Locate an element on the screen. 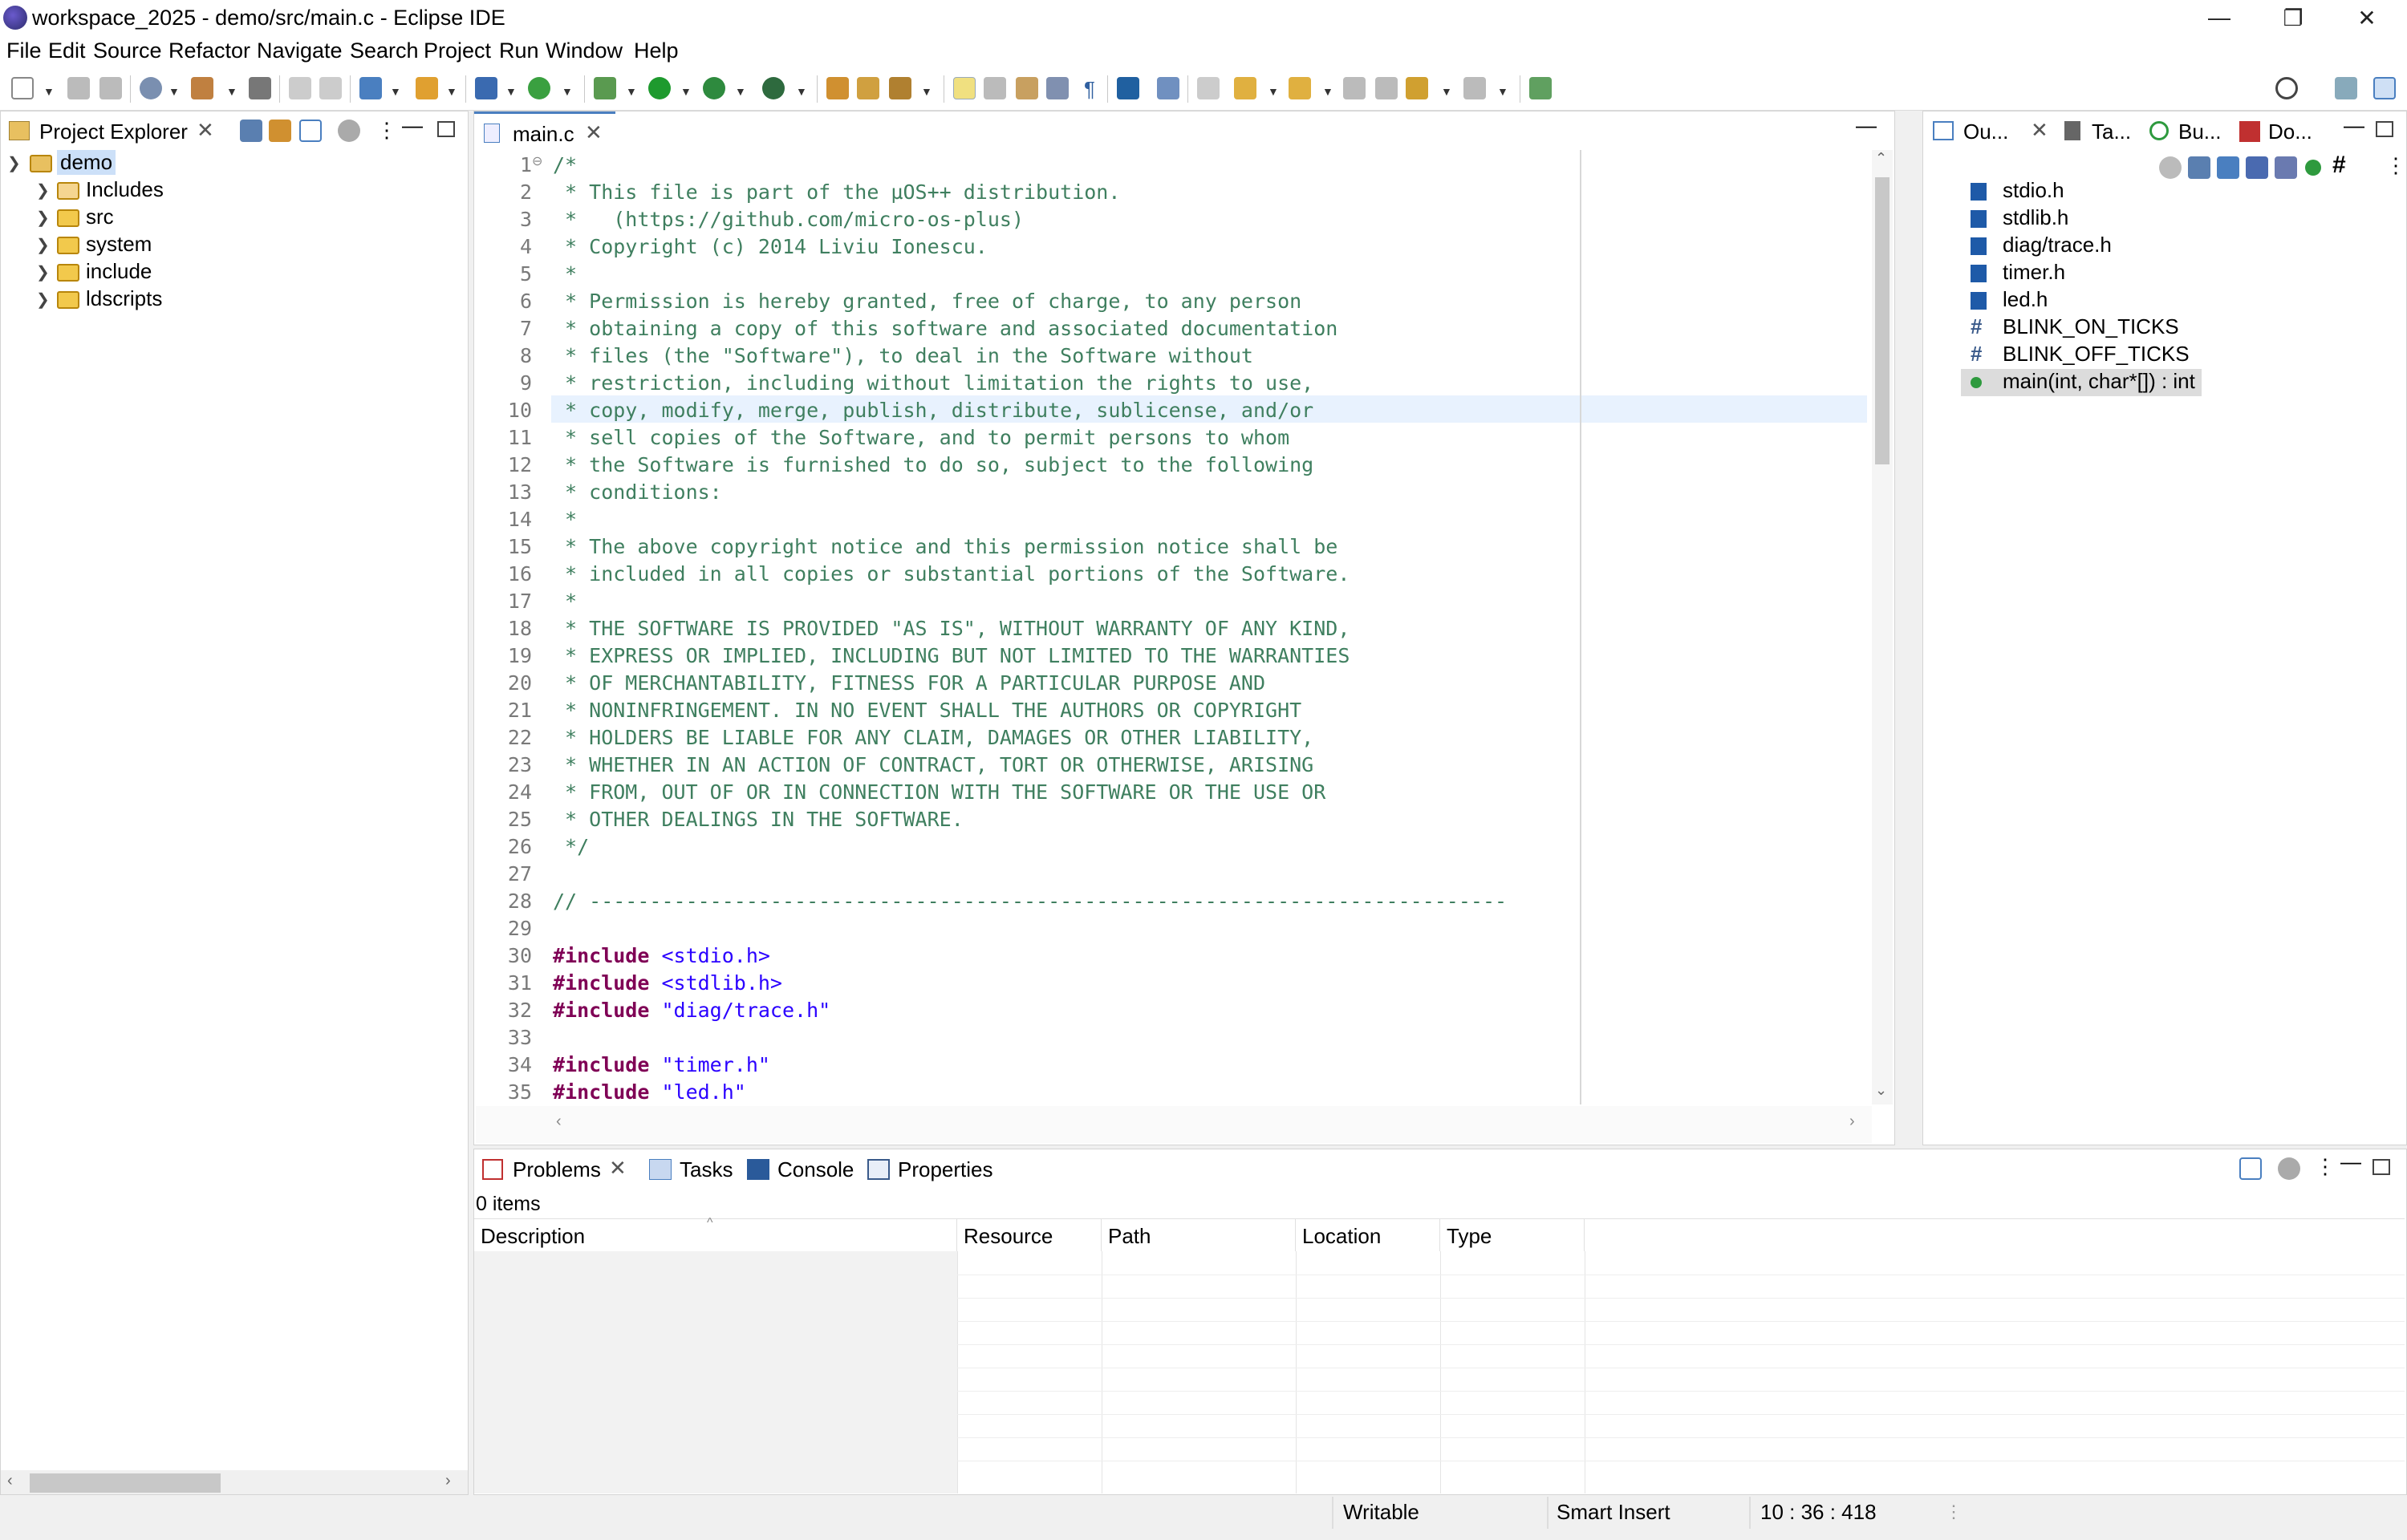 Image resolution: width=2407 pixels, height=1540 pixels. collapse-all-icon is located at coordinates (251, 131).